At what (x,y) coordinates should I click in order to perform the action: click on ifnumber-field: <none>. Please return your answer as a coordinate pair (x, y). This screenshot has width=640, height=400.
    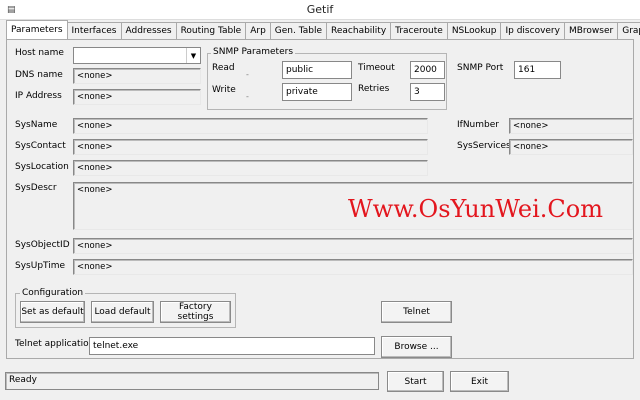
    Looking at the image, I should click on (571, 126).